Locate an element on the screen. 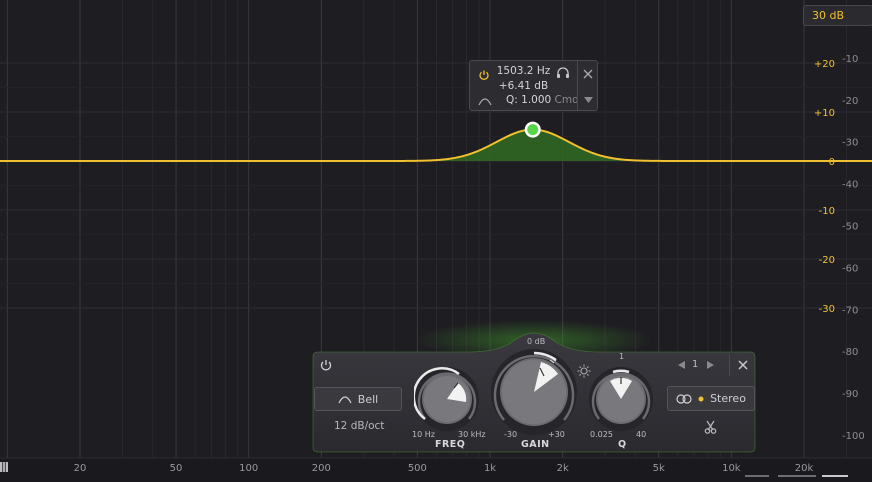  freq-tick-label: 20 is located at coordinates (80, 468).